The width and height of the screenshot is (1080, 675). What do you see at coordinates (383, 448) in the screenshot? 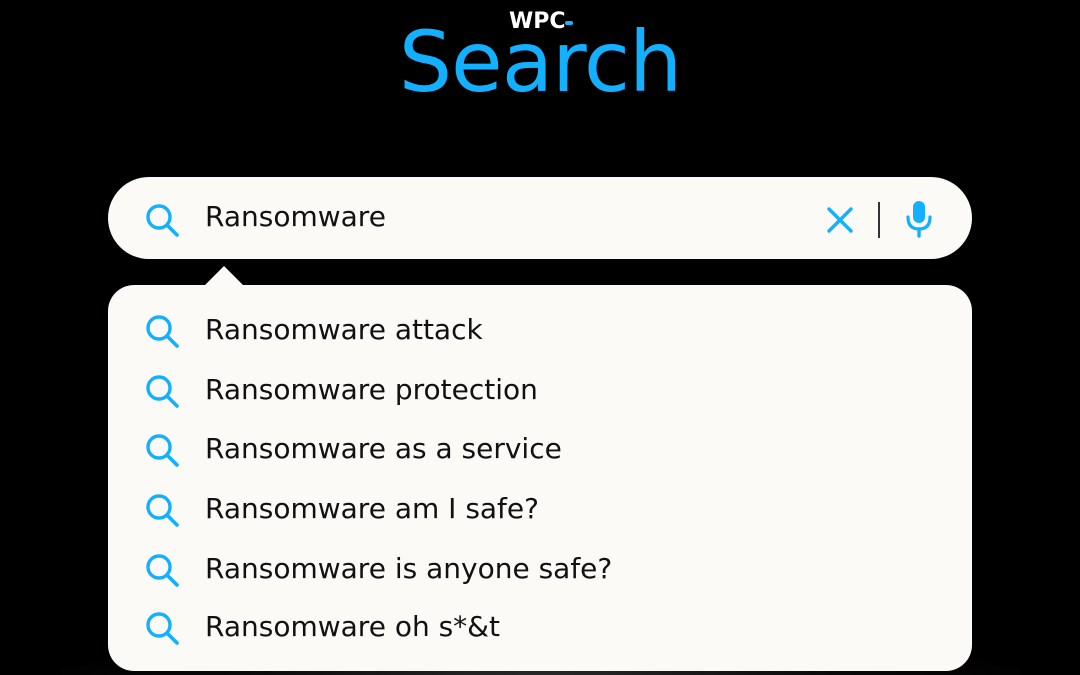
I see `suggestion-label: Ransomware as a service` at bounding box center [383, 448].